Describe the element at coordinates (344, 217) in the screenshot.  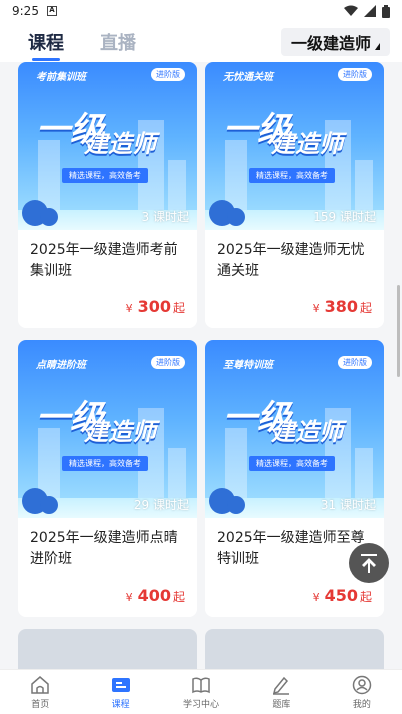
I see `lesson-count: 159 课时起` at that location.